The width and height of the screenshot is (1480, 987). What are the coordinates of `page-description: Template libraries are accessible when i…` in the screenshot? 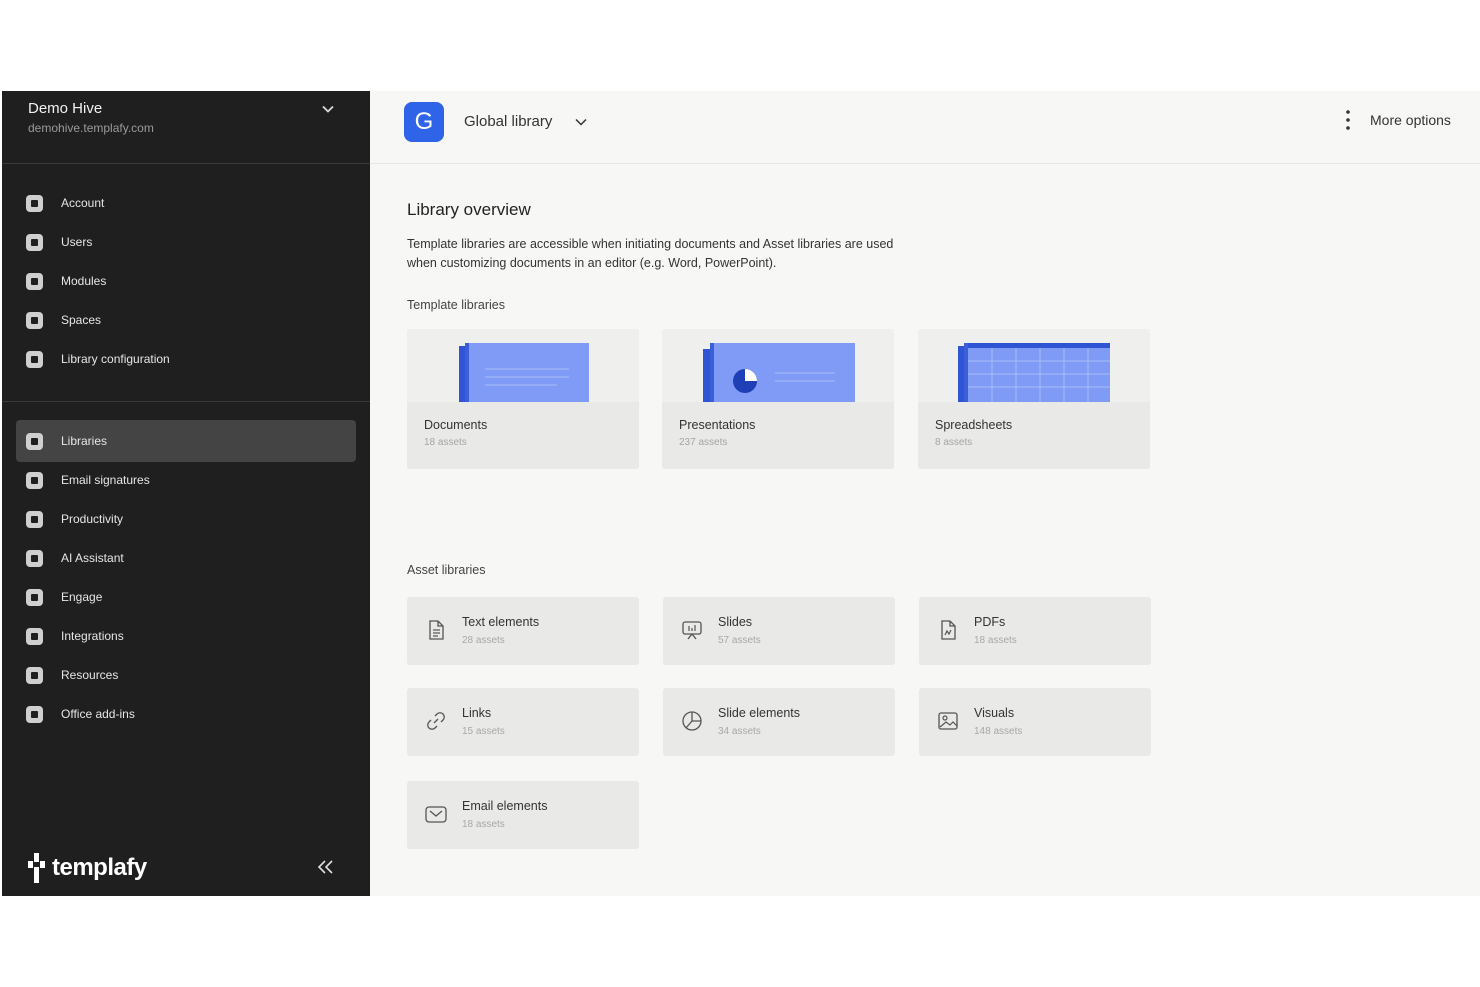 It's located at (650, 253).